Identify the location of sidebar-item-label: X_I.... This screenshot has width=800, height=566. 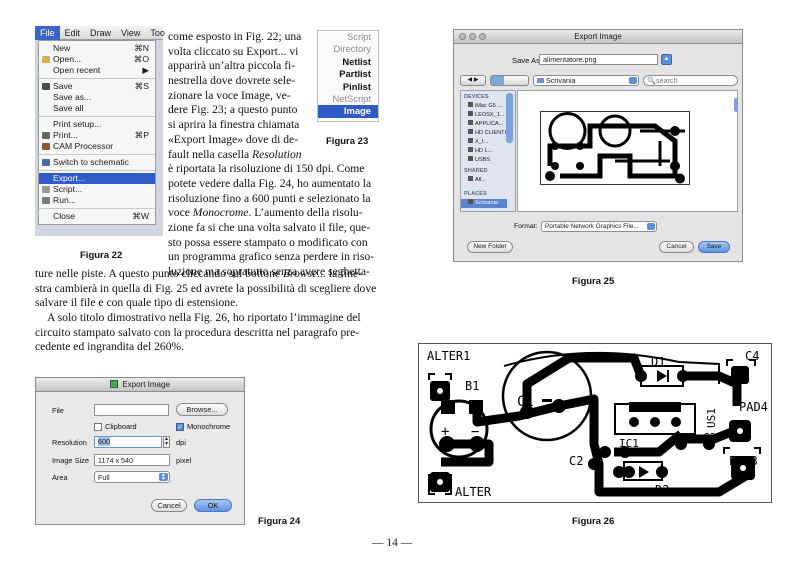
(482, 142).